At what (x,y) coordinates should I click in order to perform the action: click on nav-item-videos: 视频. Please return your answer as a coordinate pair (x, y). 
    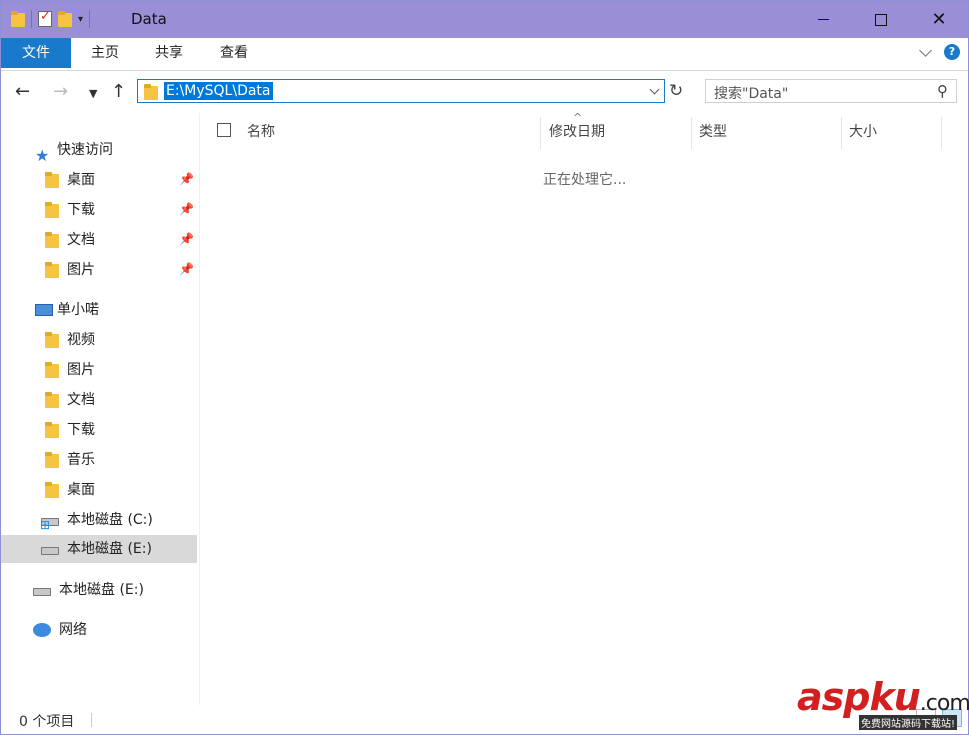
    Looking at the image, I should click on (70, 340).